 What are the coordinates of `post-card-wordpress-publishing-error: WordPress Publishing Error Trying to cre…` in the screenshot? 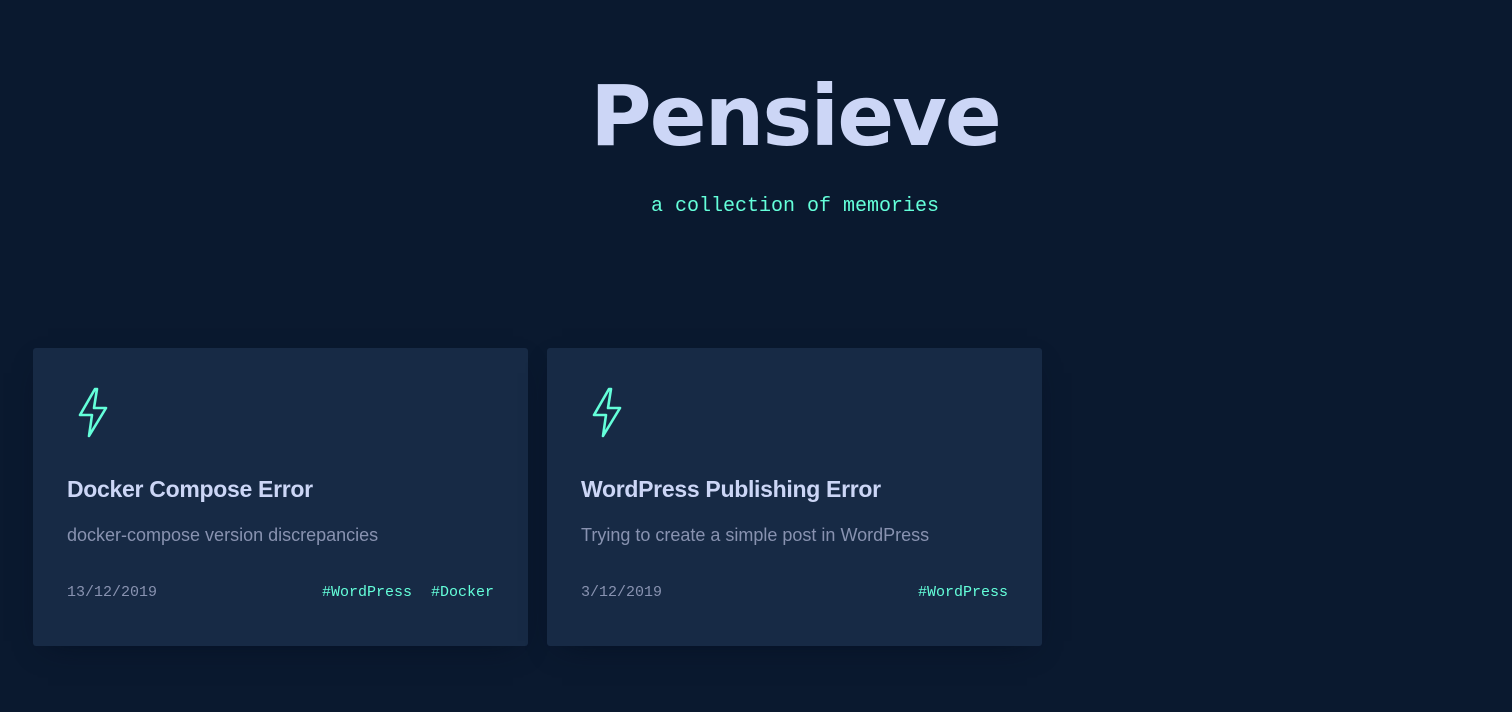 It's located at (794, 497).